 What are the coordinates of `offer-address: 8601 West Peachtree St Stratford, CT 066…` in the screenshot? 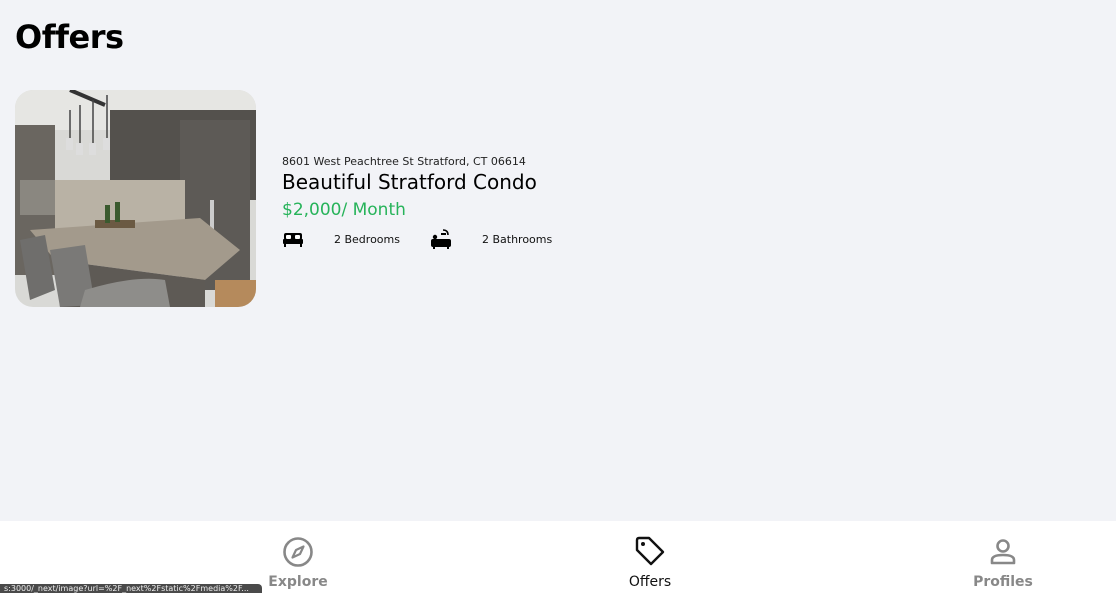 It's located at (404, 161).